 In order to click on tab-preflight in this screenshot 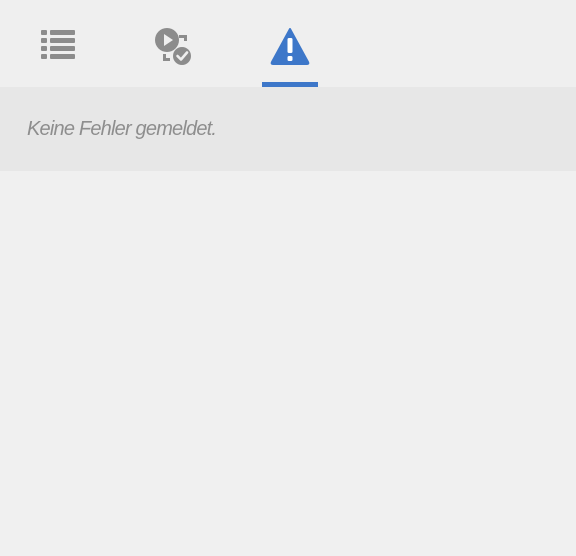, I will do `click(174, 43)`.